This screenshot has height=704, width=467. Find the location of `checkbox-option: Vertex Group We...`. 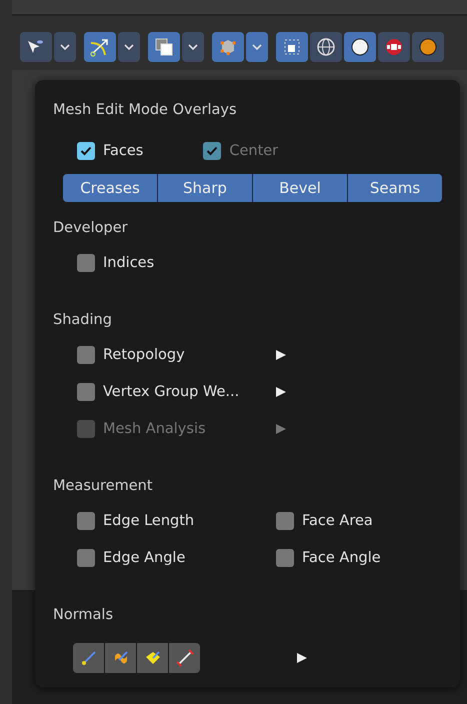

checkbox-option: Vertex Group We... is located at coordinates (176, 392).